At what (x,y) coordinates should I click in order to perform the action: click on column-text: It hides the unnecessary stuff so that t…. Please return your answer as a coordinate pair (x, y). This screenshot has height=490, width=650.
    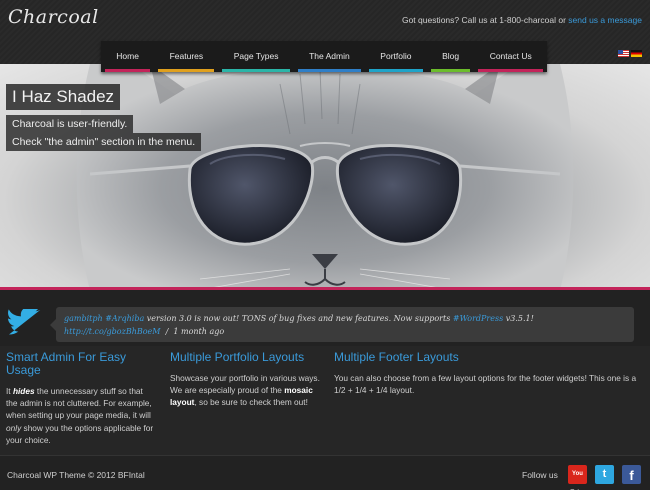
    Looking at the image, I should click on (80, 415).